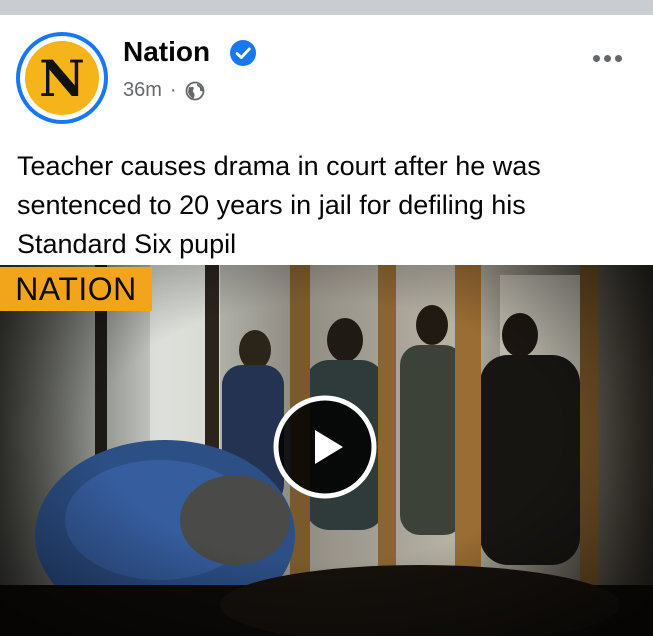 The height and width of the screenshot is (636, 653). I want to click on avatar-letter: N, so click(62, 78).